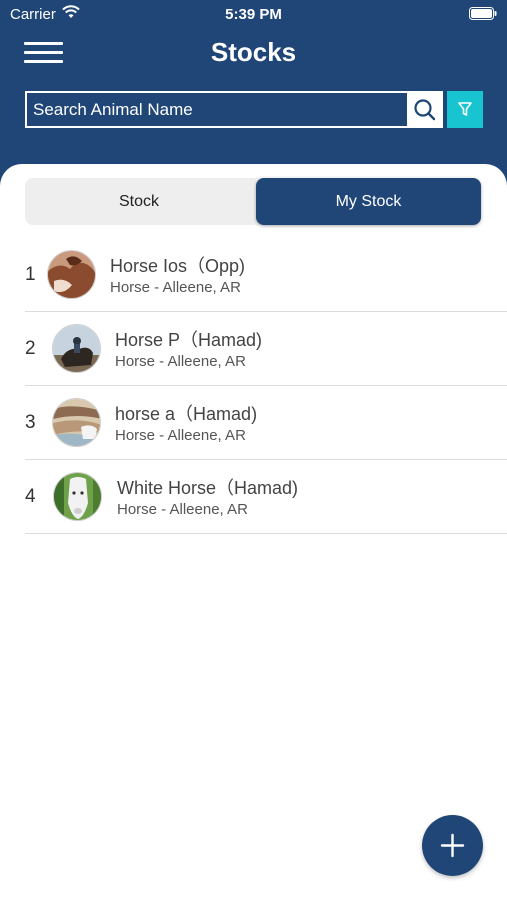  I want to click on plus-icon, so click(452, 845).